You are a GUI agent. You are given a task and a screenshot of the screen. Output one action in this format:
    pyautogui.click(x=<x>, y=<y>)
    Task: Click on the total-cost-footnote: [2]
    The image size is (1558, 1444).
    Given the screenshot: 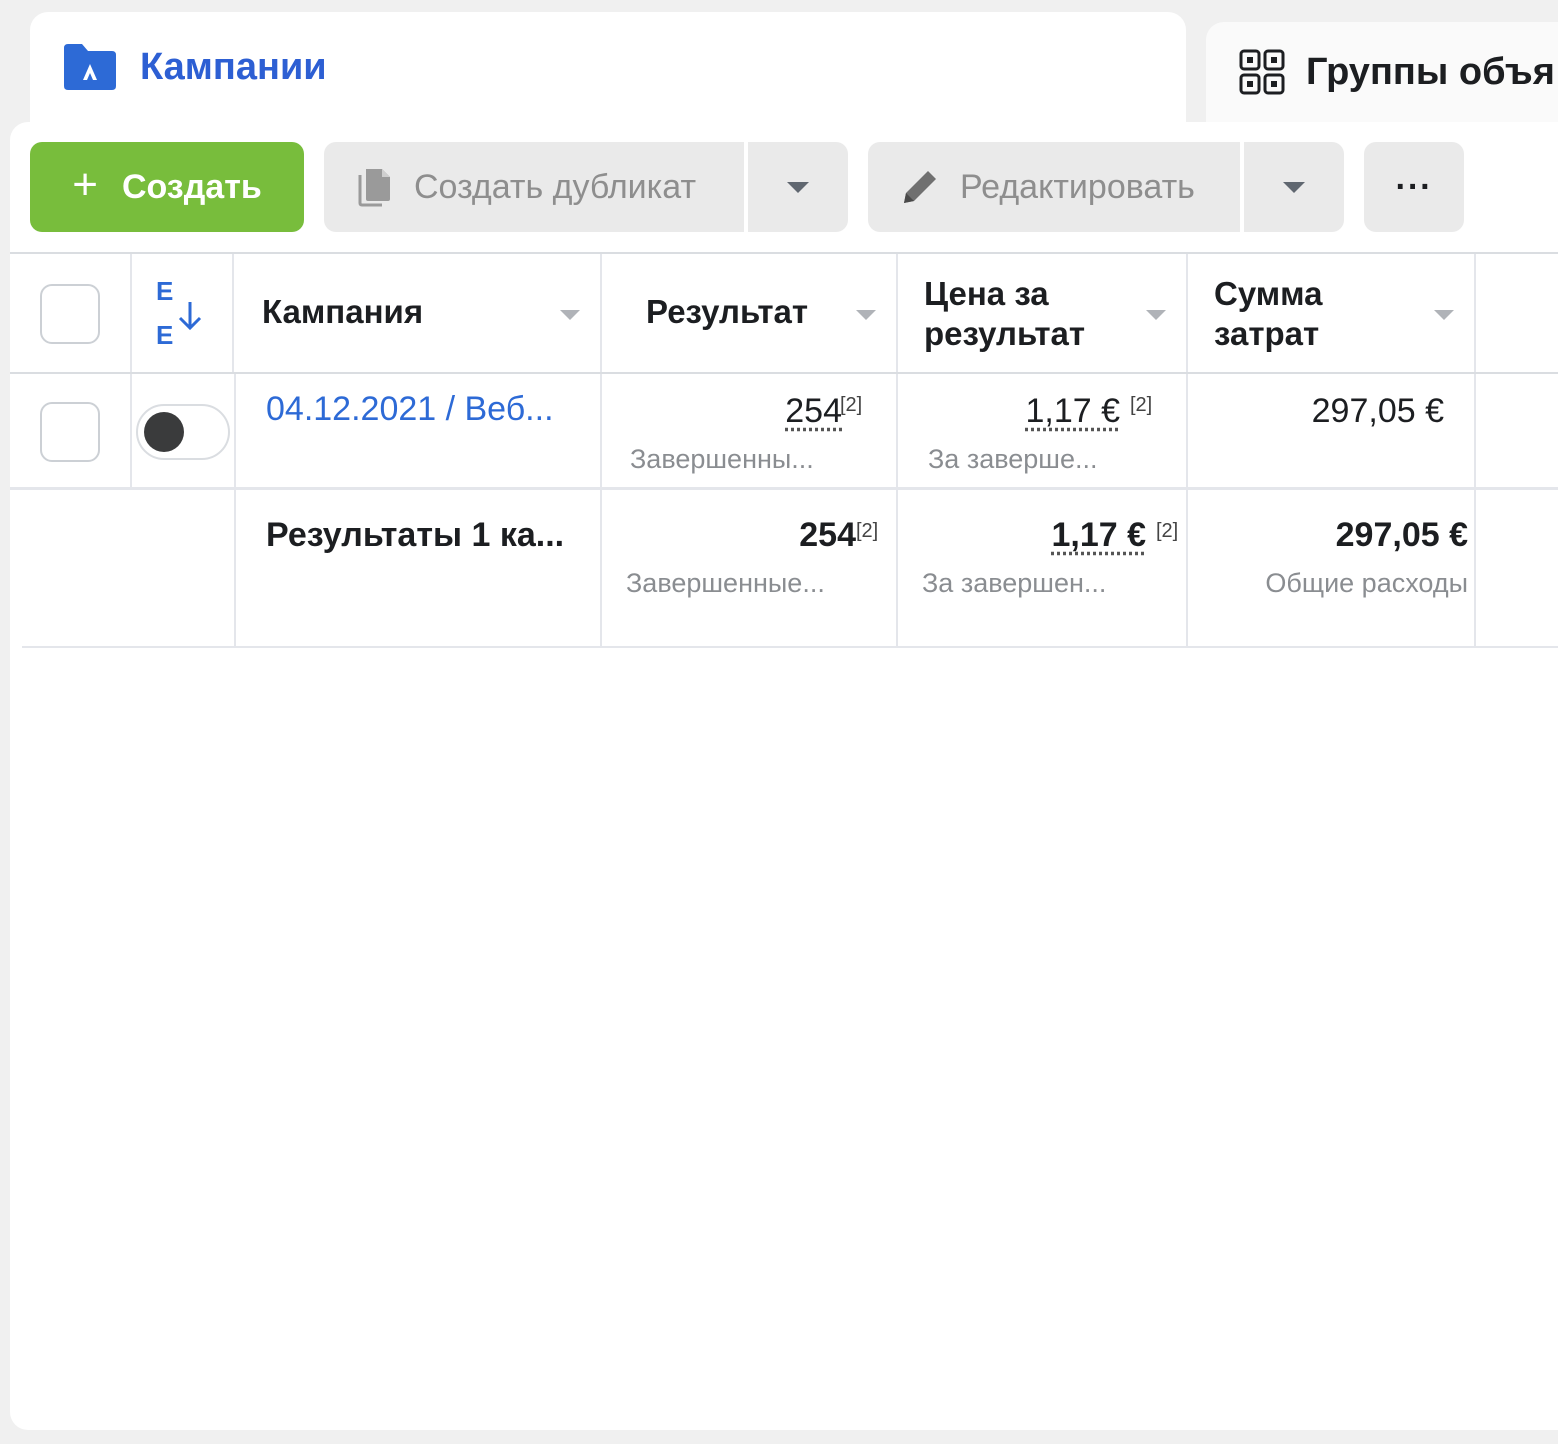 What is the action you would take?
    pyautogui.click(x=1167, y=531)
    